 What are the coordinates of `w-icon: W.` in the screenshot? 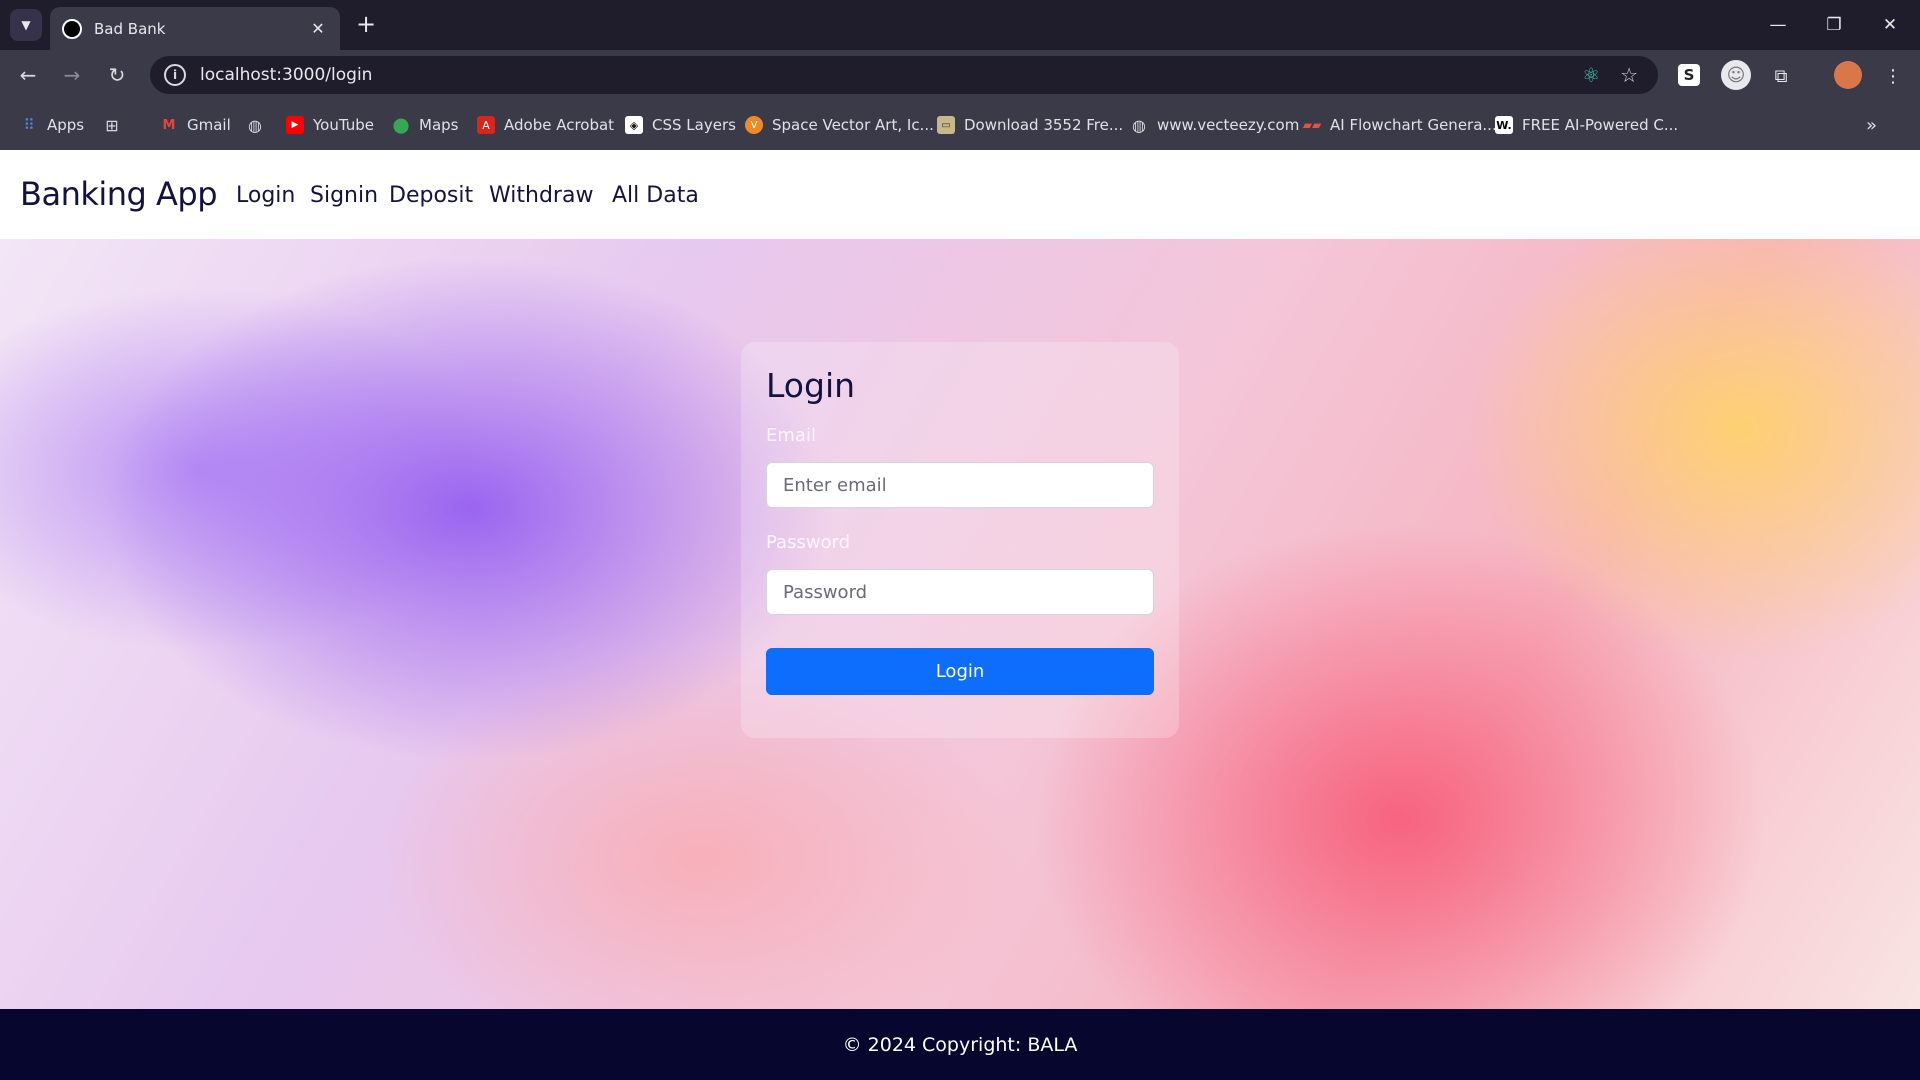 It's located at (1504, 125).